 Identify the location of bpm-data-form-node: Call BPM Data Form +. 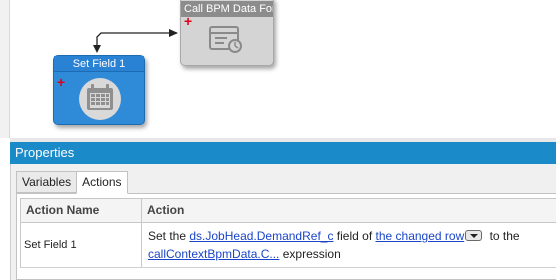
(227, 33).